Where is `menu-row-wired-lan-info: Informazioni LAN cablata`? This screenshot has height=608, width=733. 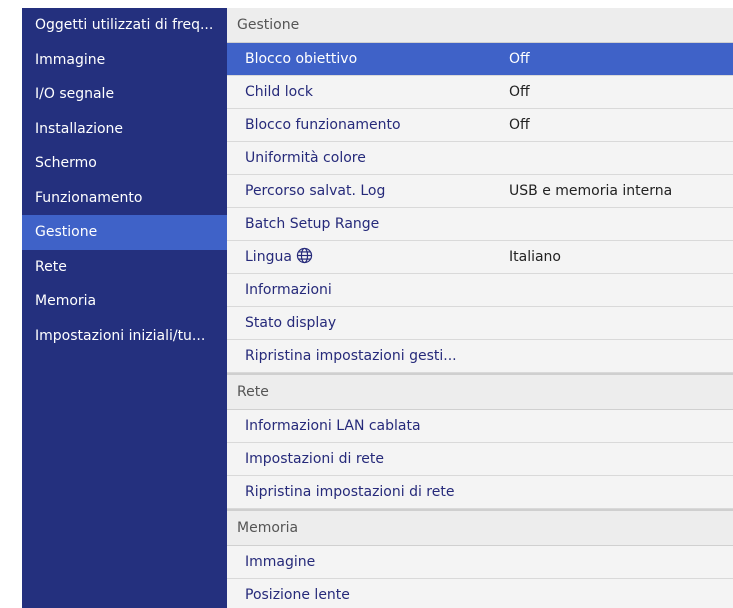
menu-row-wired-lan-info: Informazioni LAN cablata is located at coordinates (480, 426).